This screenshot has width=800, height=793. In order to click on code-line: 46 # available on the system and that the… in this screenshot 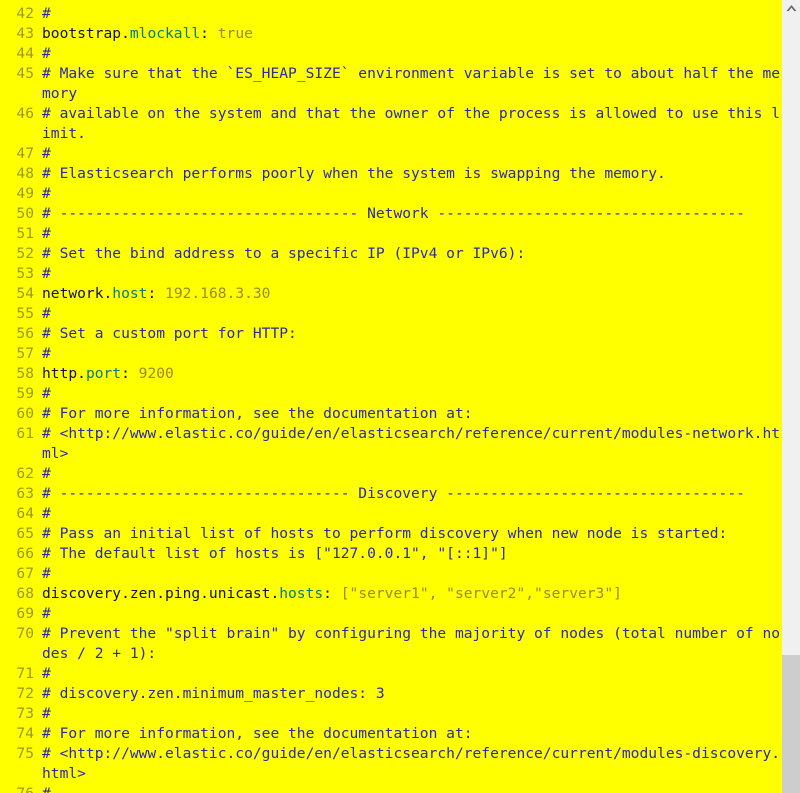, I will do `click(391, 124)`.